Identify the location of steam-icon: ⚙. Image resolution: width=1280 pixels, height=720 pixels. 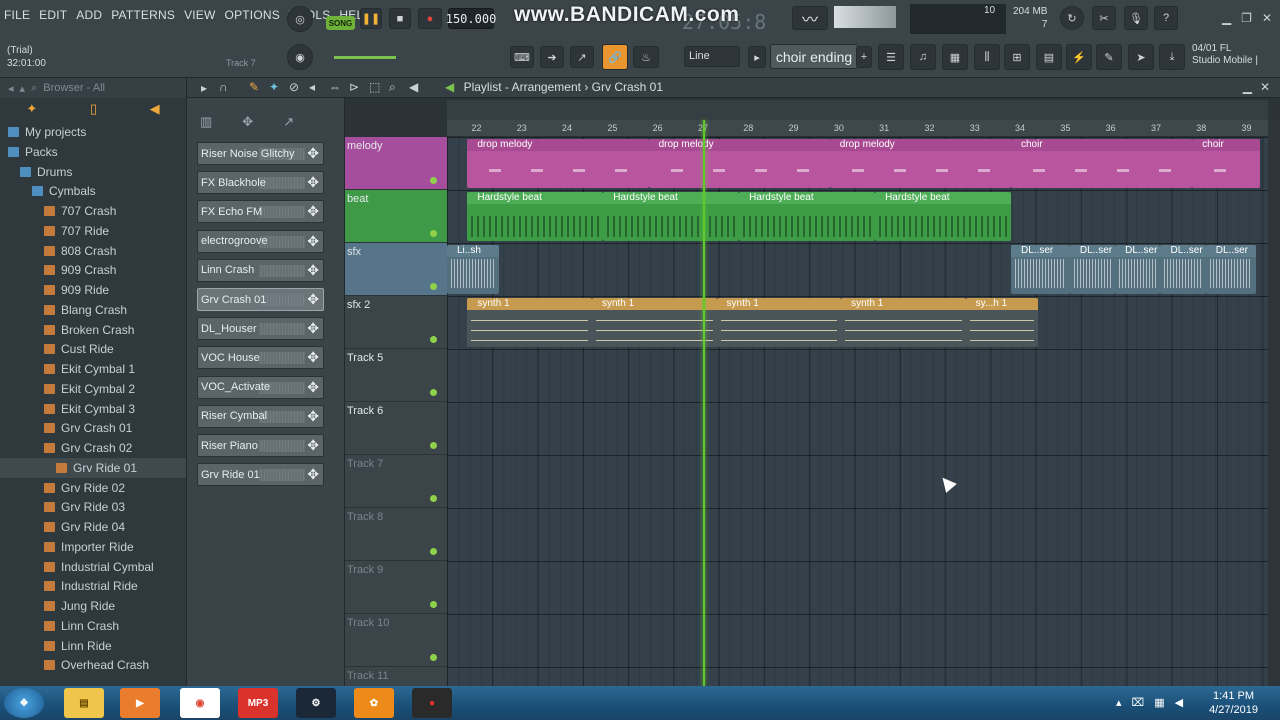
(316, 703).